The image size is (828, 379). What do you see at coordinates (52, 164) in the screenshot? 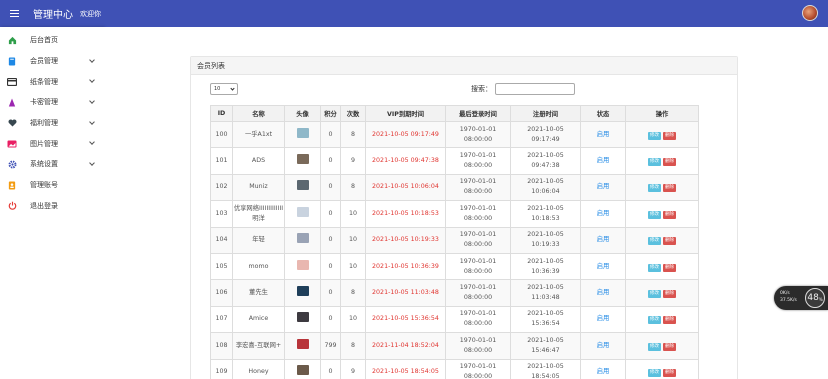
I see `sidebar-item-6: 系统设置` at bounding box center [52, 164].